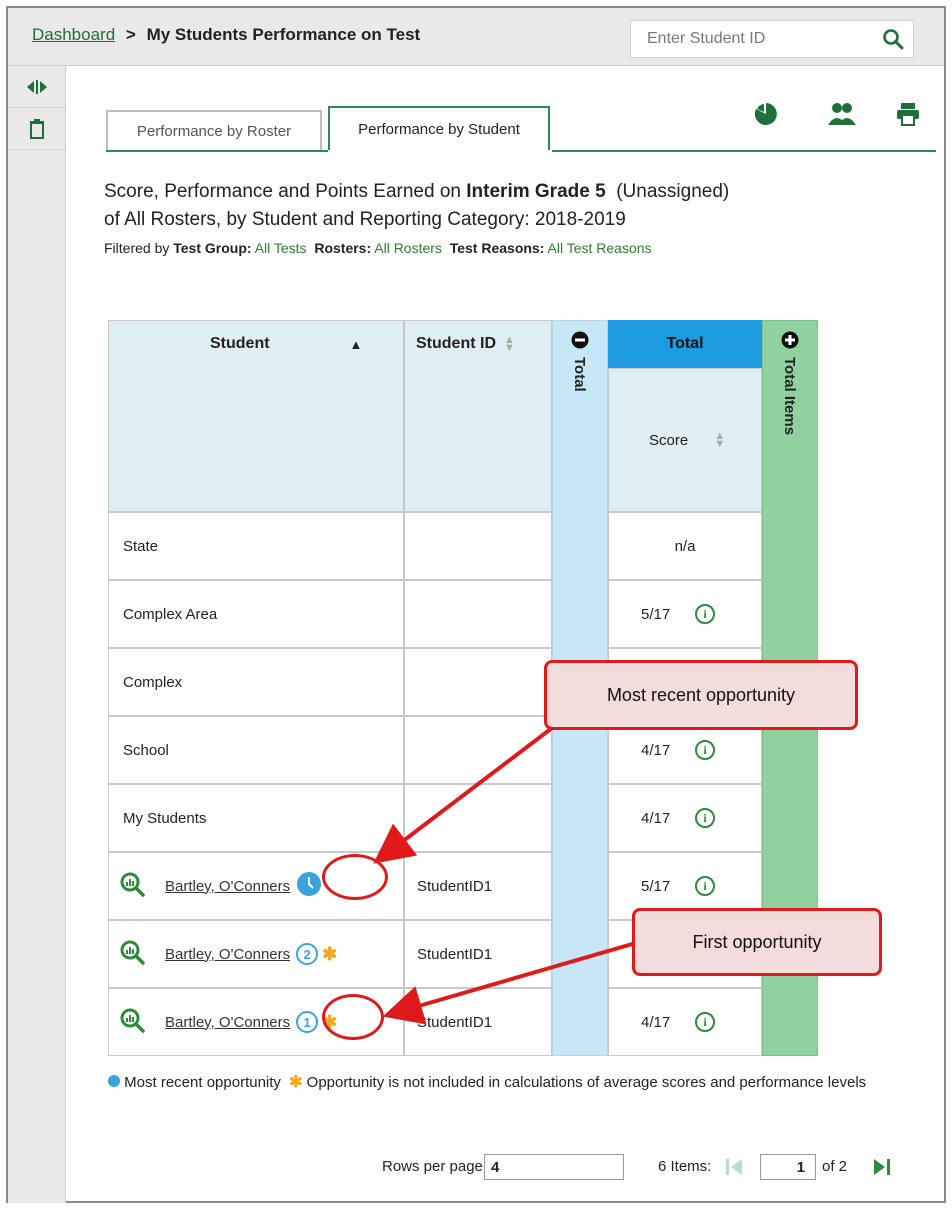 The height and width of the screenshot is (1209, 952). What do you see at coordinates (788, 1167) in the screenshot?
I see `page-number-input: 1` at bounding box center [788, 1167].